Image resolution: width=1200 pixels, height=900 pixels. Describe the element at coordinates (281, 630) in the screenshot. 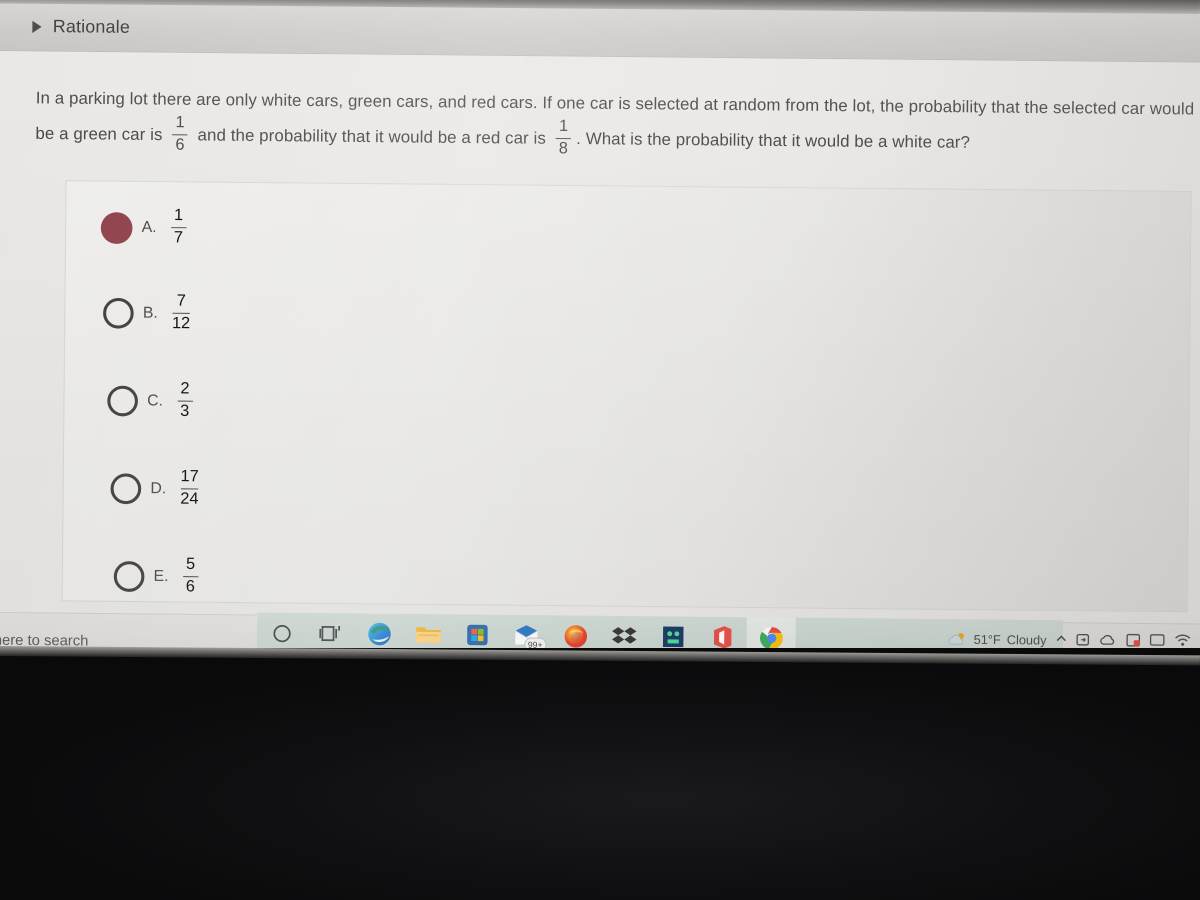

I see `cortana-circle-icon` at that location.